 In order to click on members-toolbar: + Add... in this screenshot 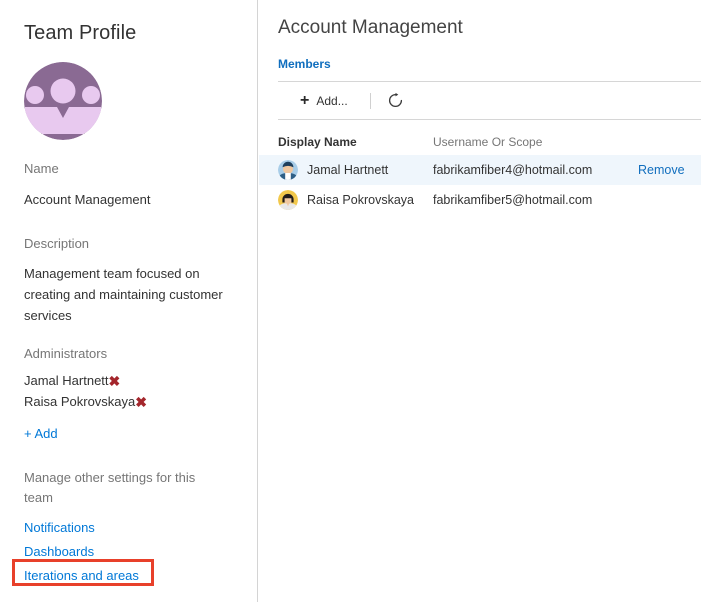, I will do `click(489, 100)`.